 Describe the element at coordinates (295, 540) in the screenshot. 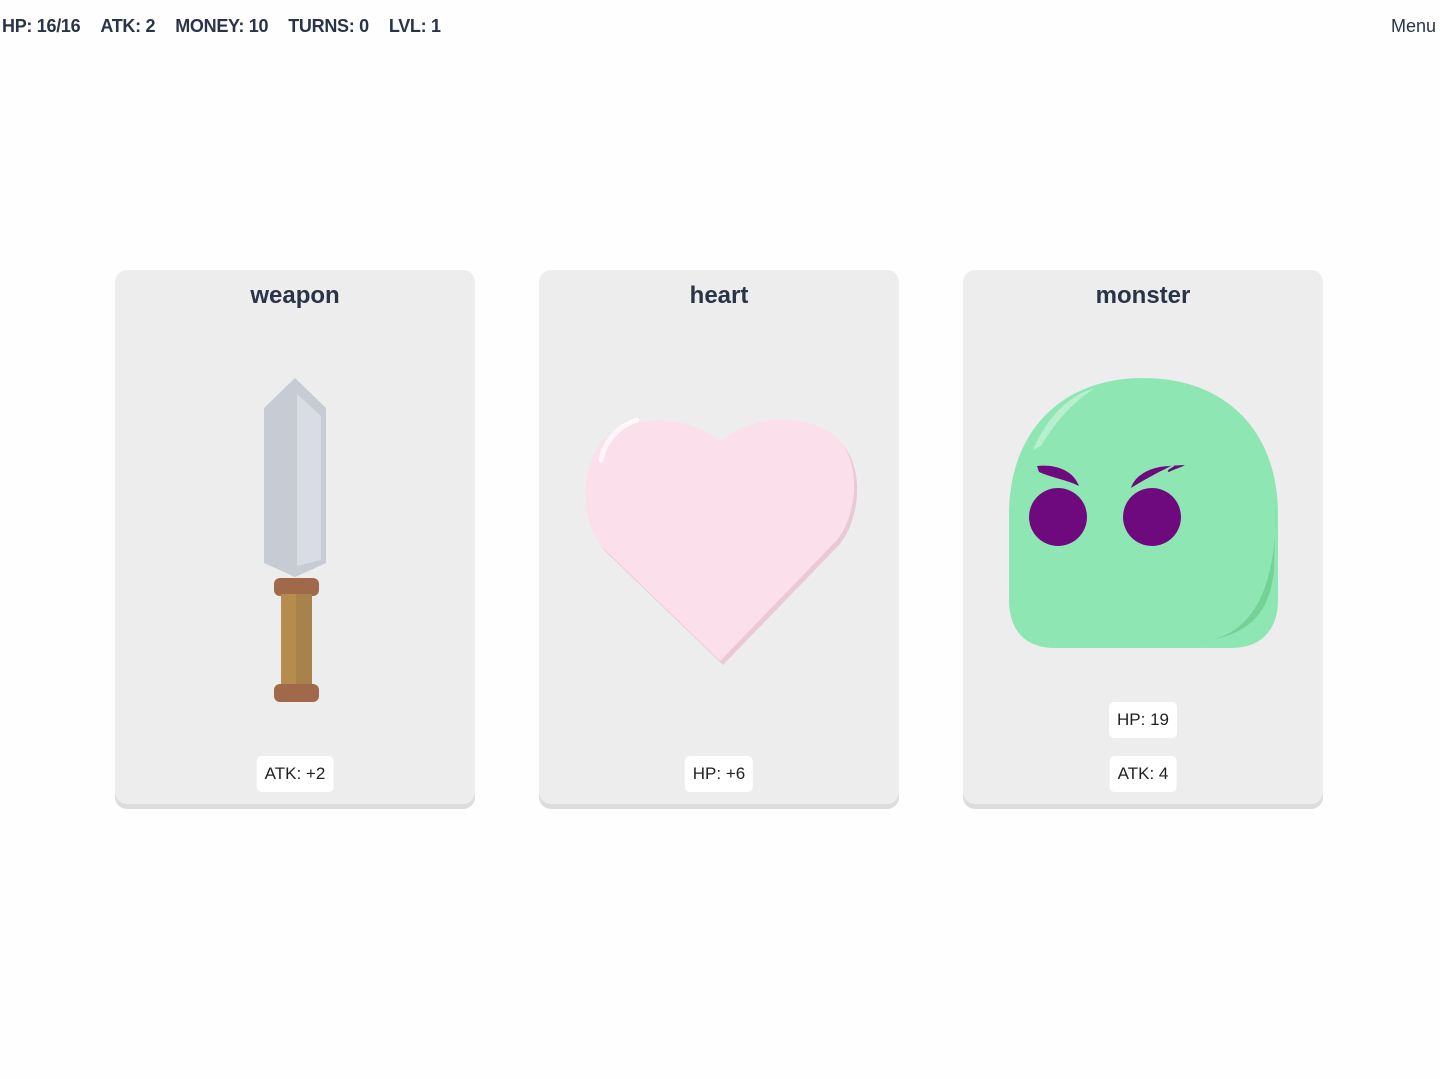

I see `dagger-icon` at that location.